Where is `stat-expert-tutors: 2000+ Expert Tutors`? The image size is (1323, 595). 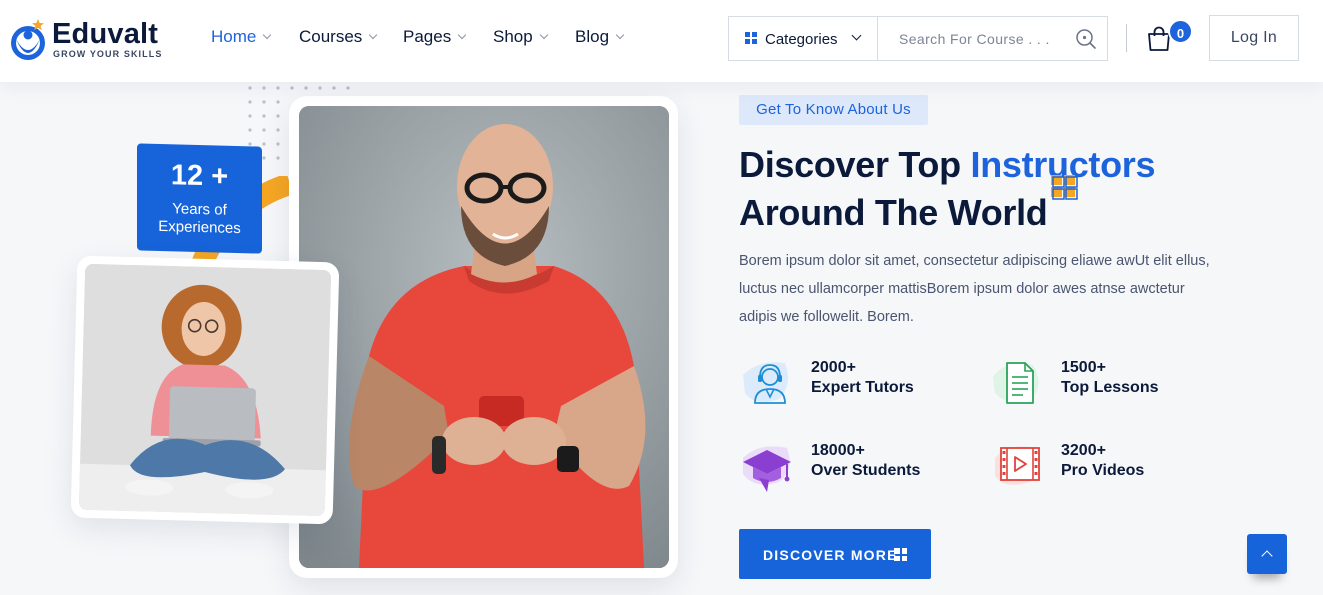
stat-expert-tutors: 2000+ Expert Tutors is located at coordinates (854, 383).